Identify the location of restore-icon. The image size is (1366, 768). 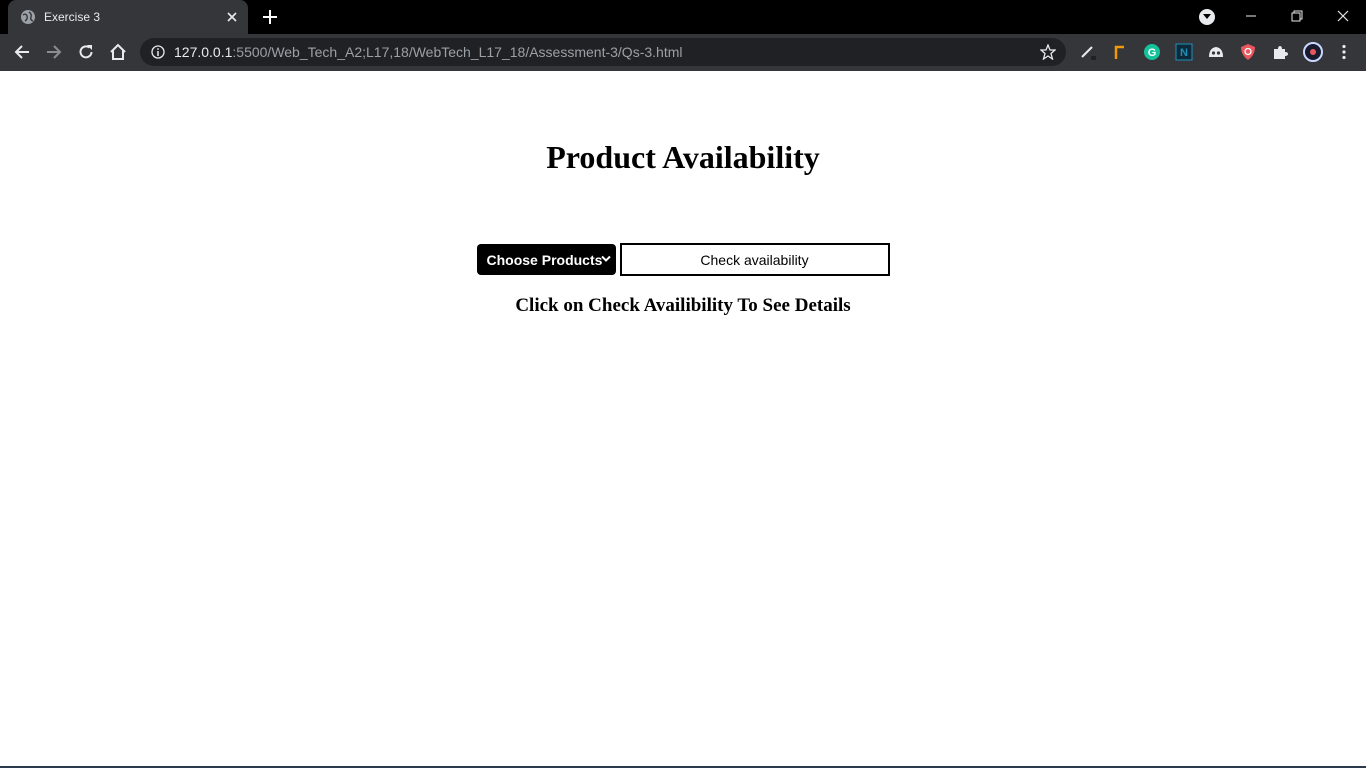
(1297, 16).